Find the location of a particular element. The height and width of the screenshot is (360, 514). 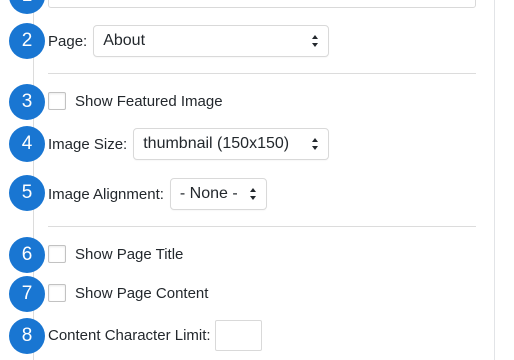

panel-right-border is located at coordinates (494, 180).